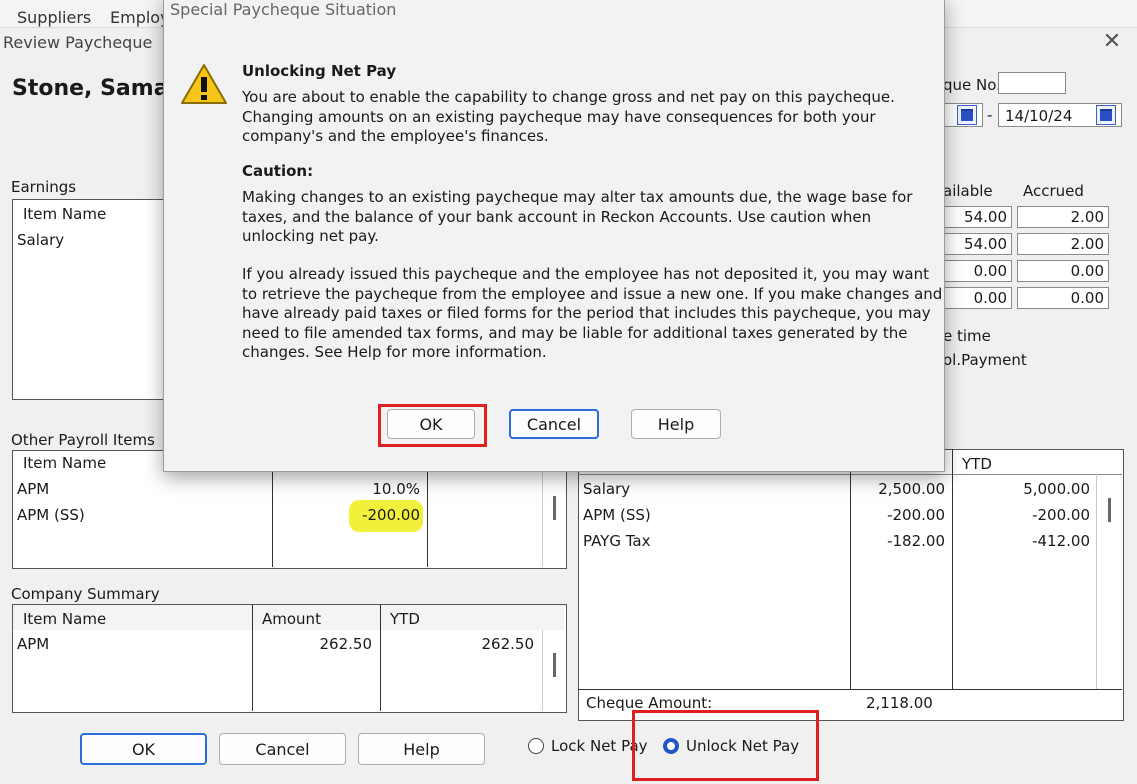 The height and width of the screenshot is (784, 1137). What do you see at coordinates (282, 749) in the screenshot?
I see `cancel-button: Cancel` at bounding box center [282, 749].